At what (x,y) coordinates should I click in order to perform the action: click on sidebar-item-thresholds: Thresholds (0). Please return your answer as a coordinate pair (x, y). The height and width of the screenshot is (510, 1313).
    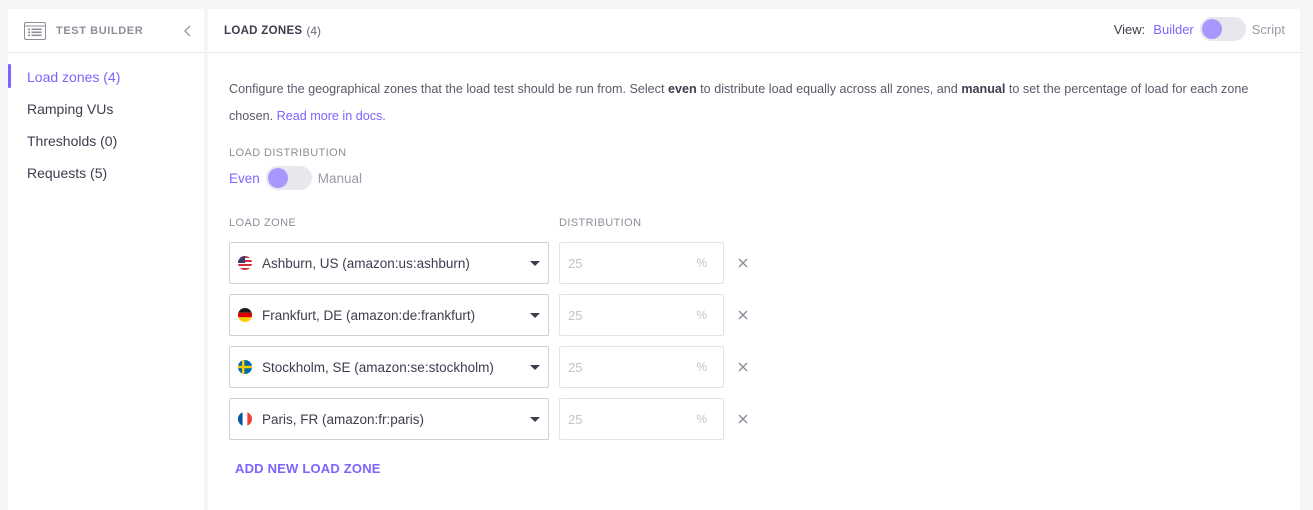
    Looking at the image, I should click on (106, 141).